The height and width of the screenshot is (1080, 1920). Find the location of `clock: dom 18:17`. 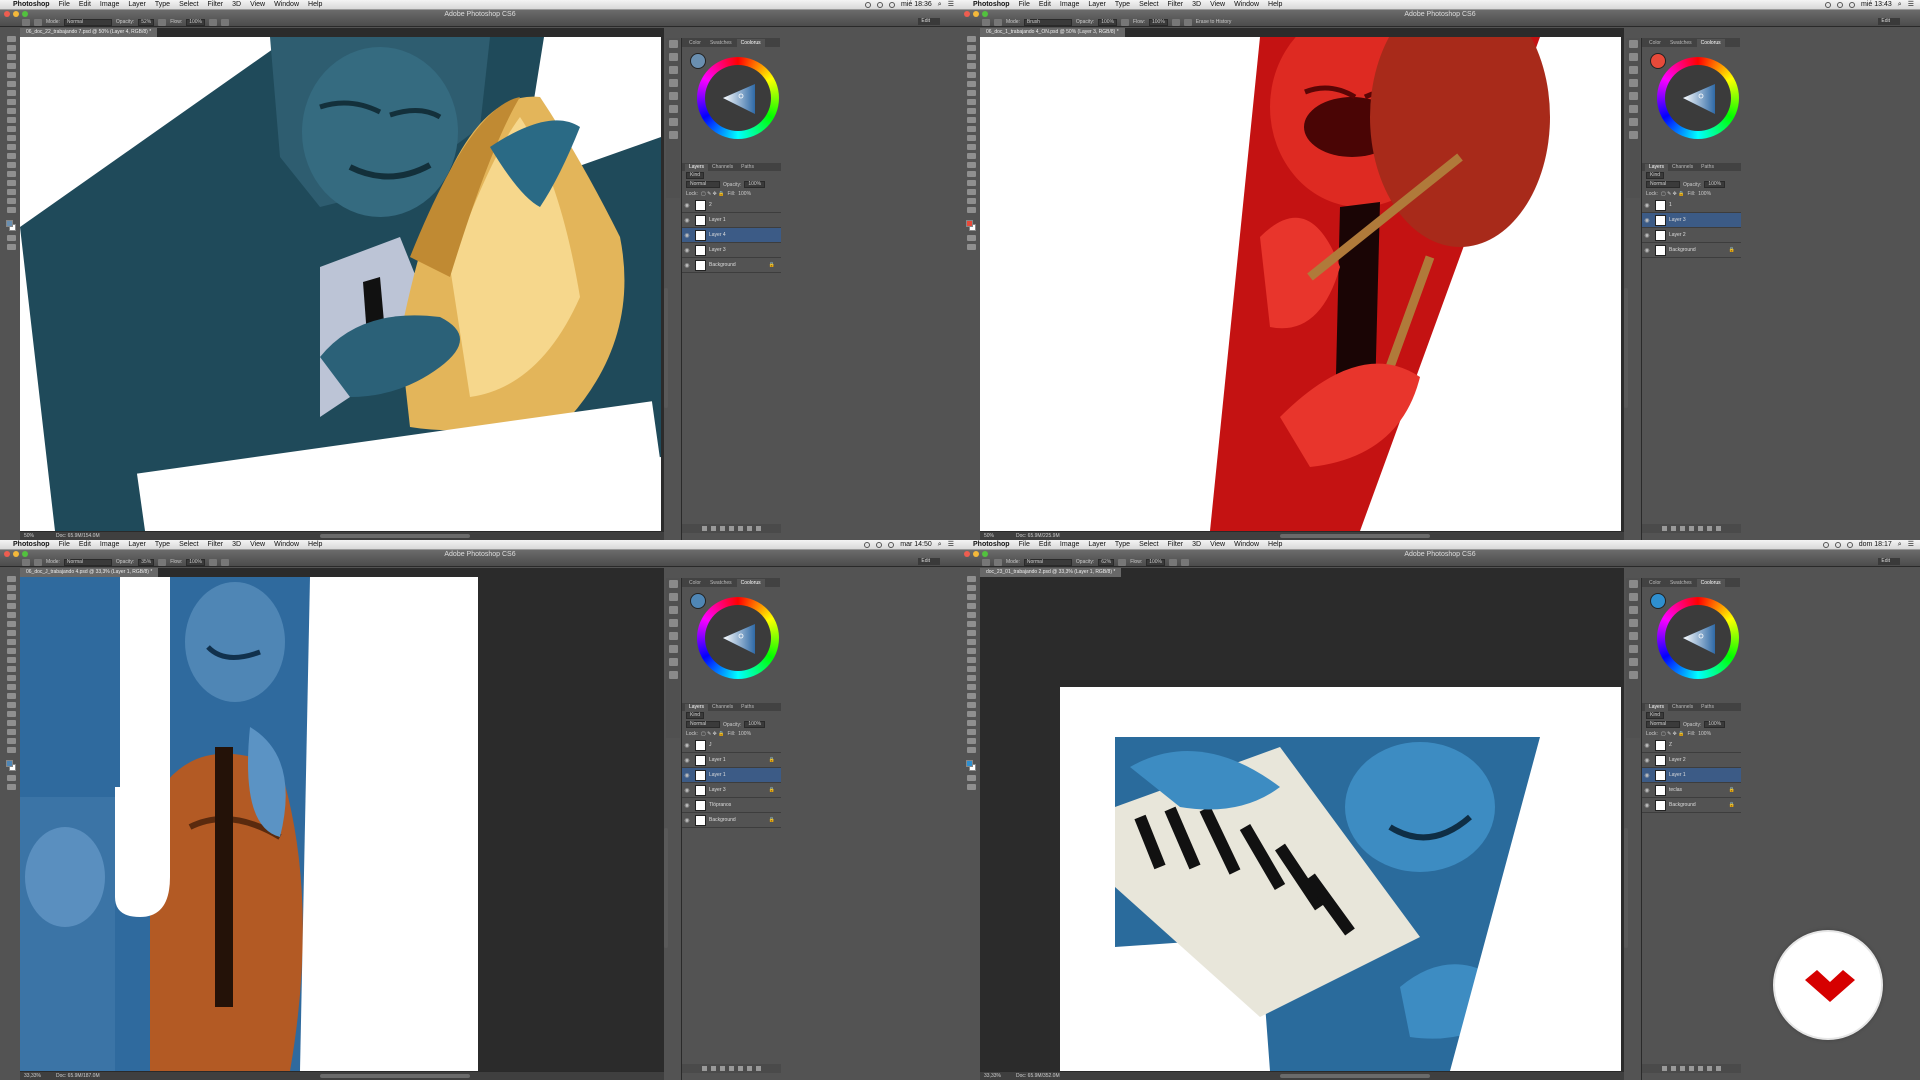

clock: dom 18:17 is located at coordinates (1875, 545).